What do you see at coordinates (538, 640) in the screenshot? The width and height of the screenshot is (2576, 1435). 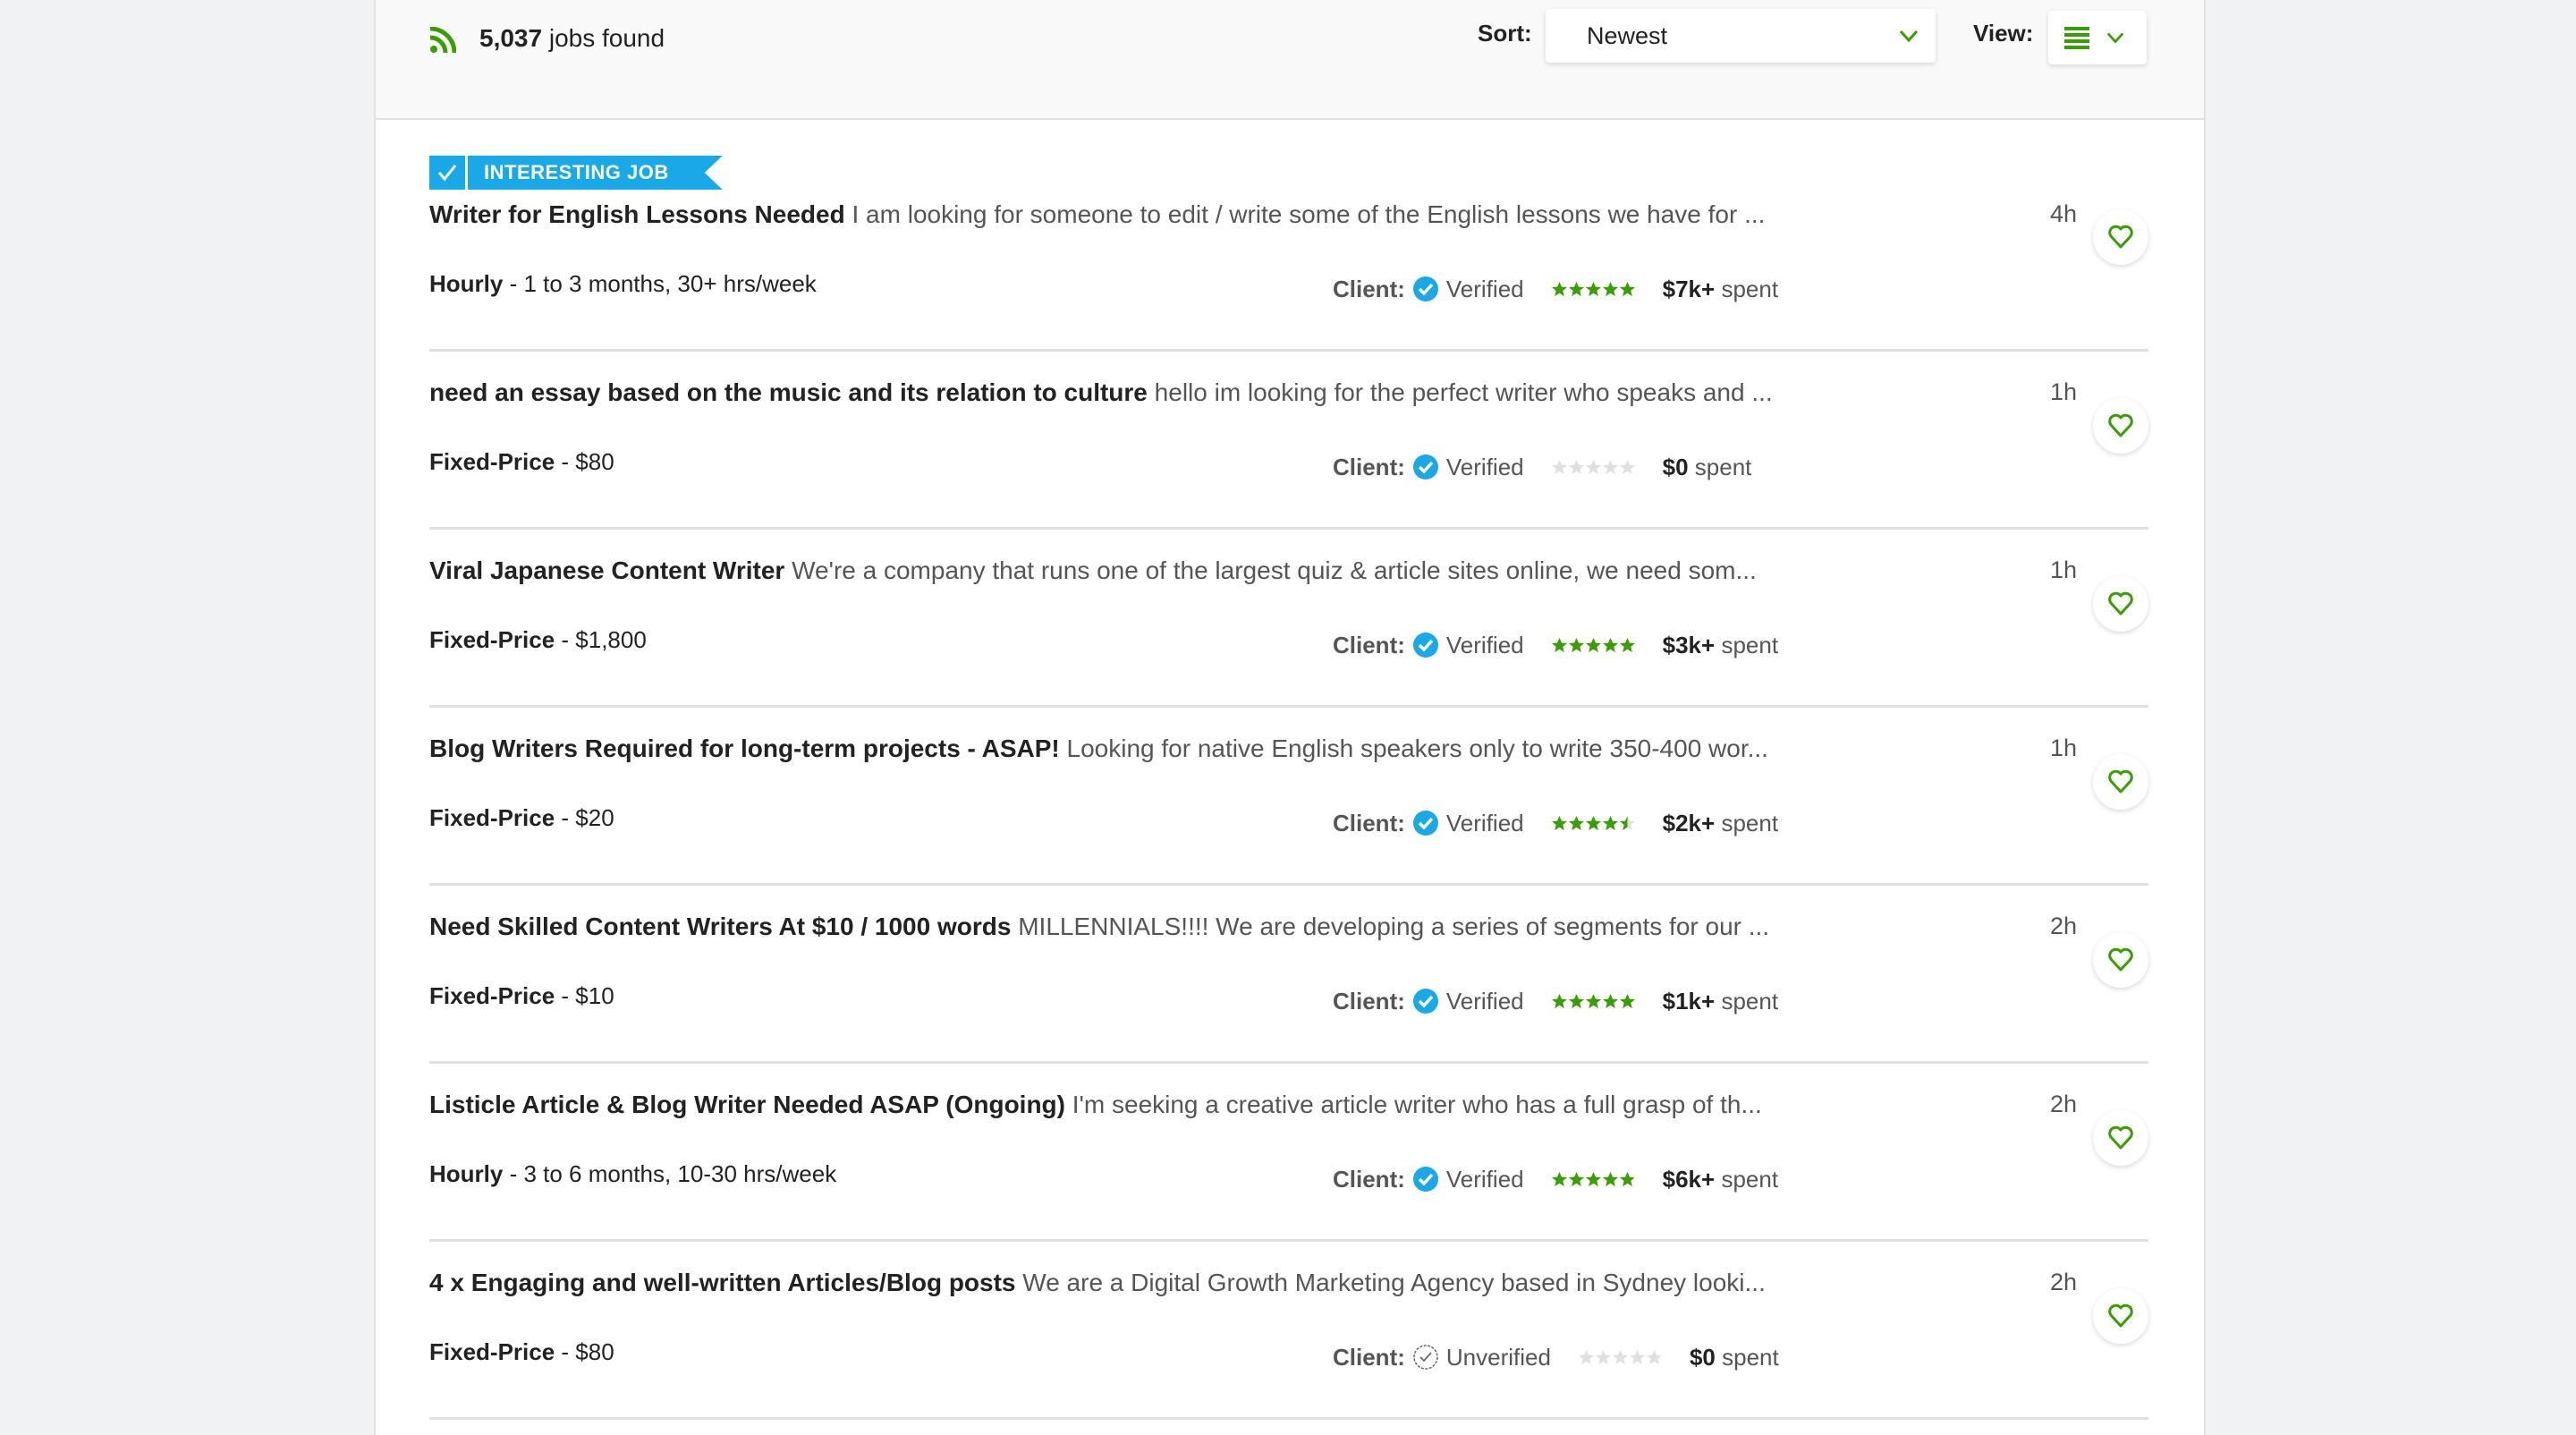 I see `job-terms: Fixed-Price - $1,800` at bounding box center [538, 640].